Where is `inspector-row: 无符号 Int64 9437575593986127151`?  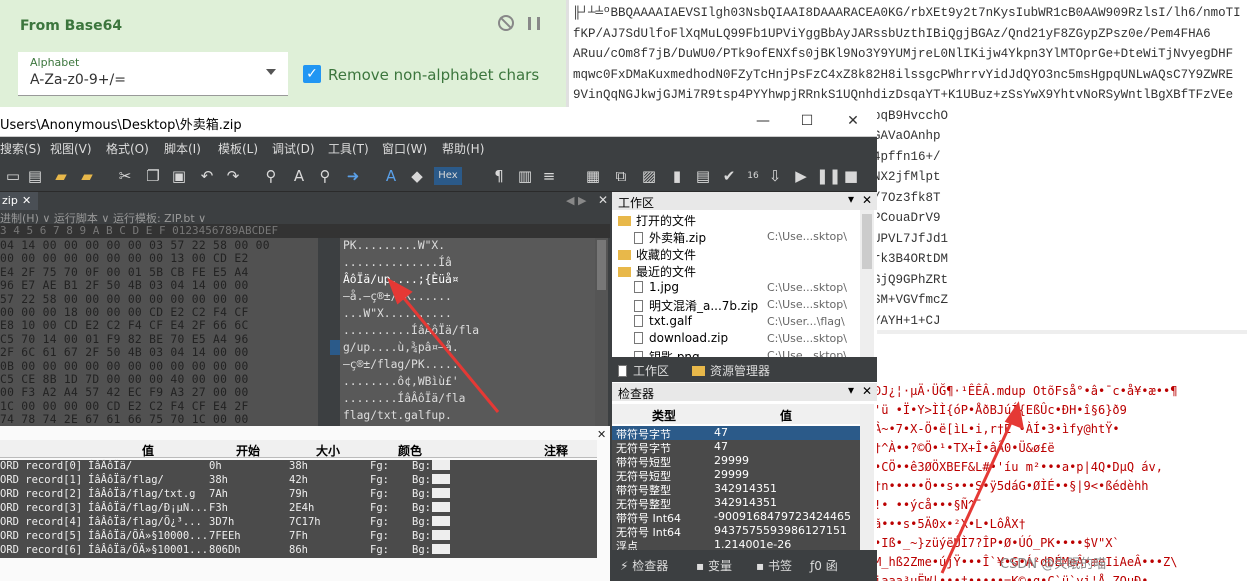
inspector-row: 无符号 Int64 9437575593986127151 is located at coordinates (736, 531).